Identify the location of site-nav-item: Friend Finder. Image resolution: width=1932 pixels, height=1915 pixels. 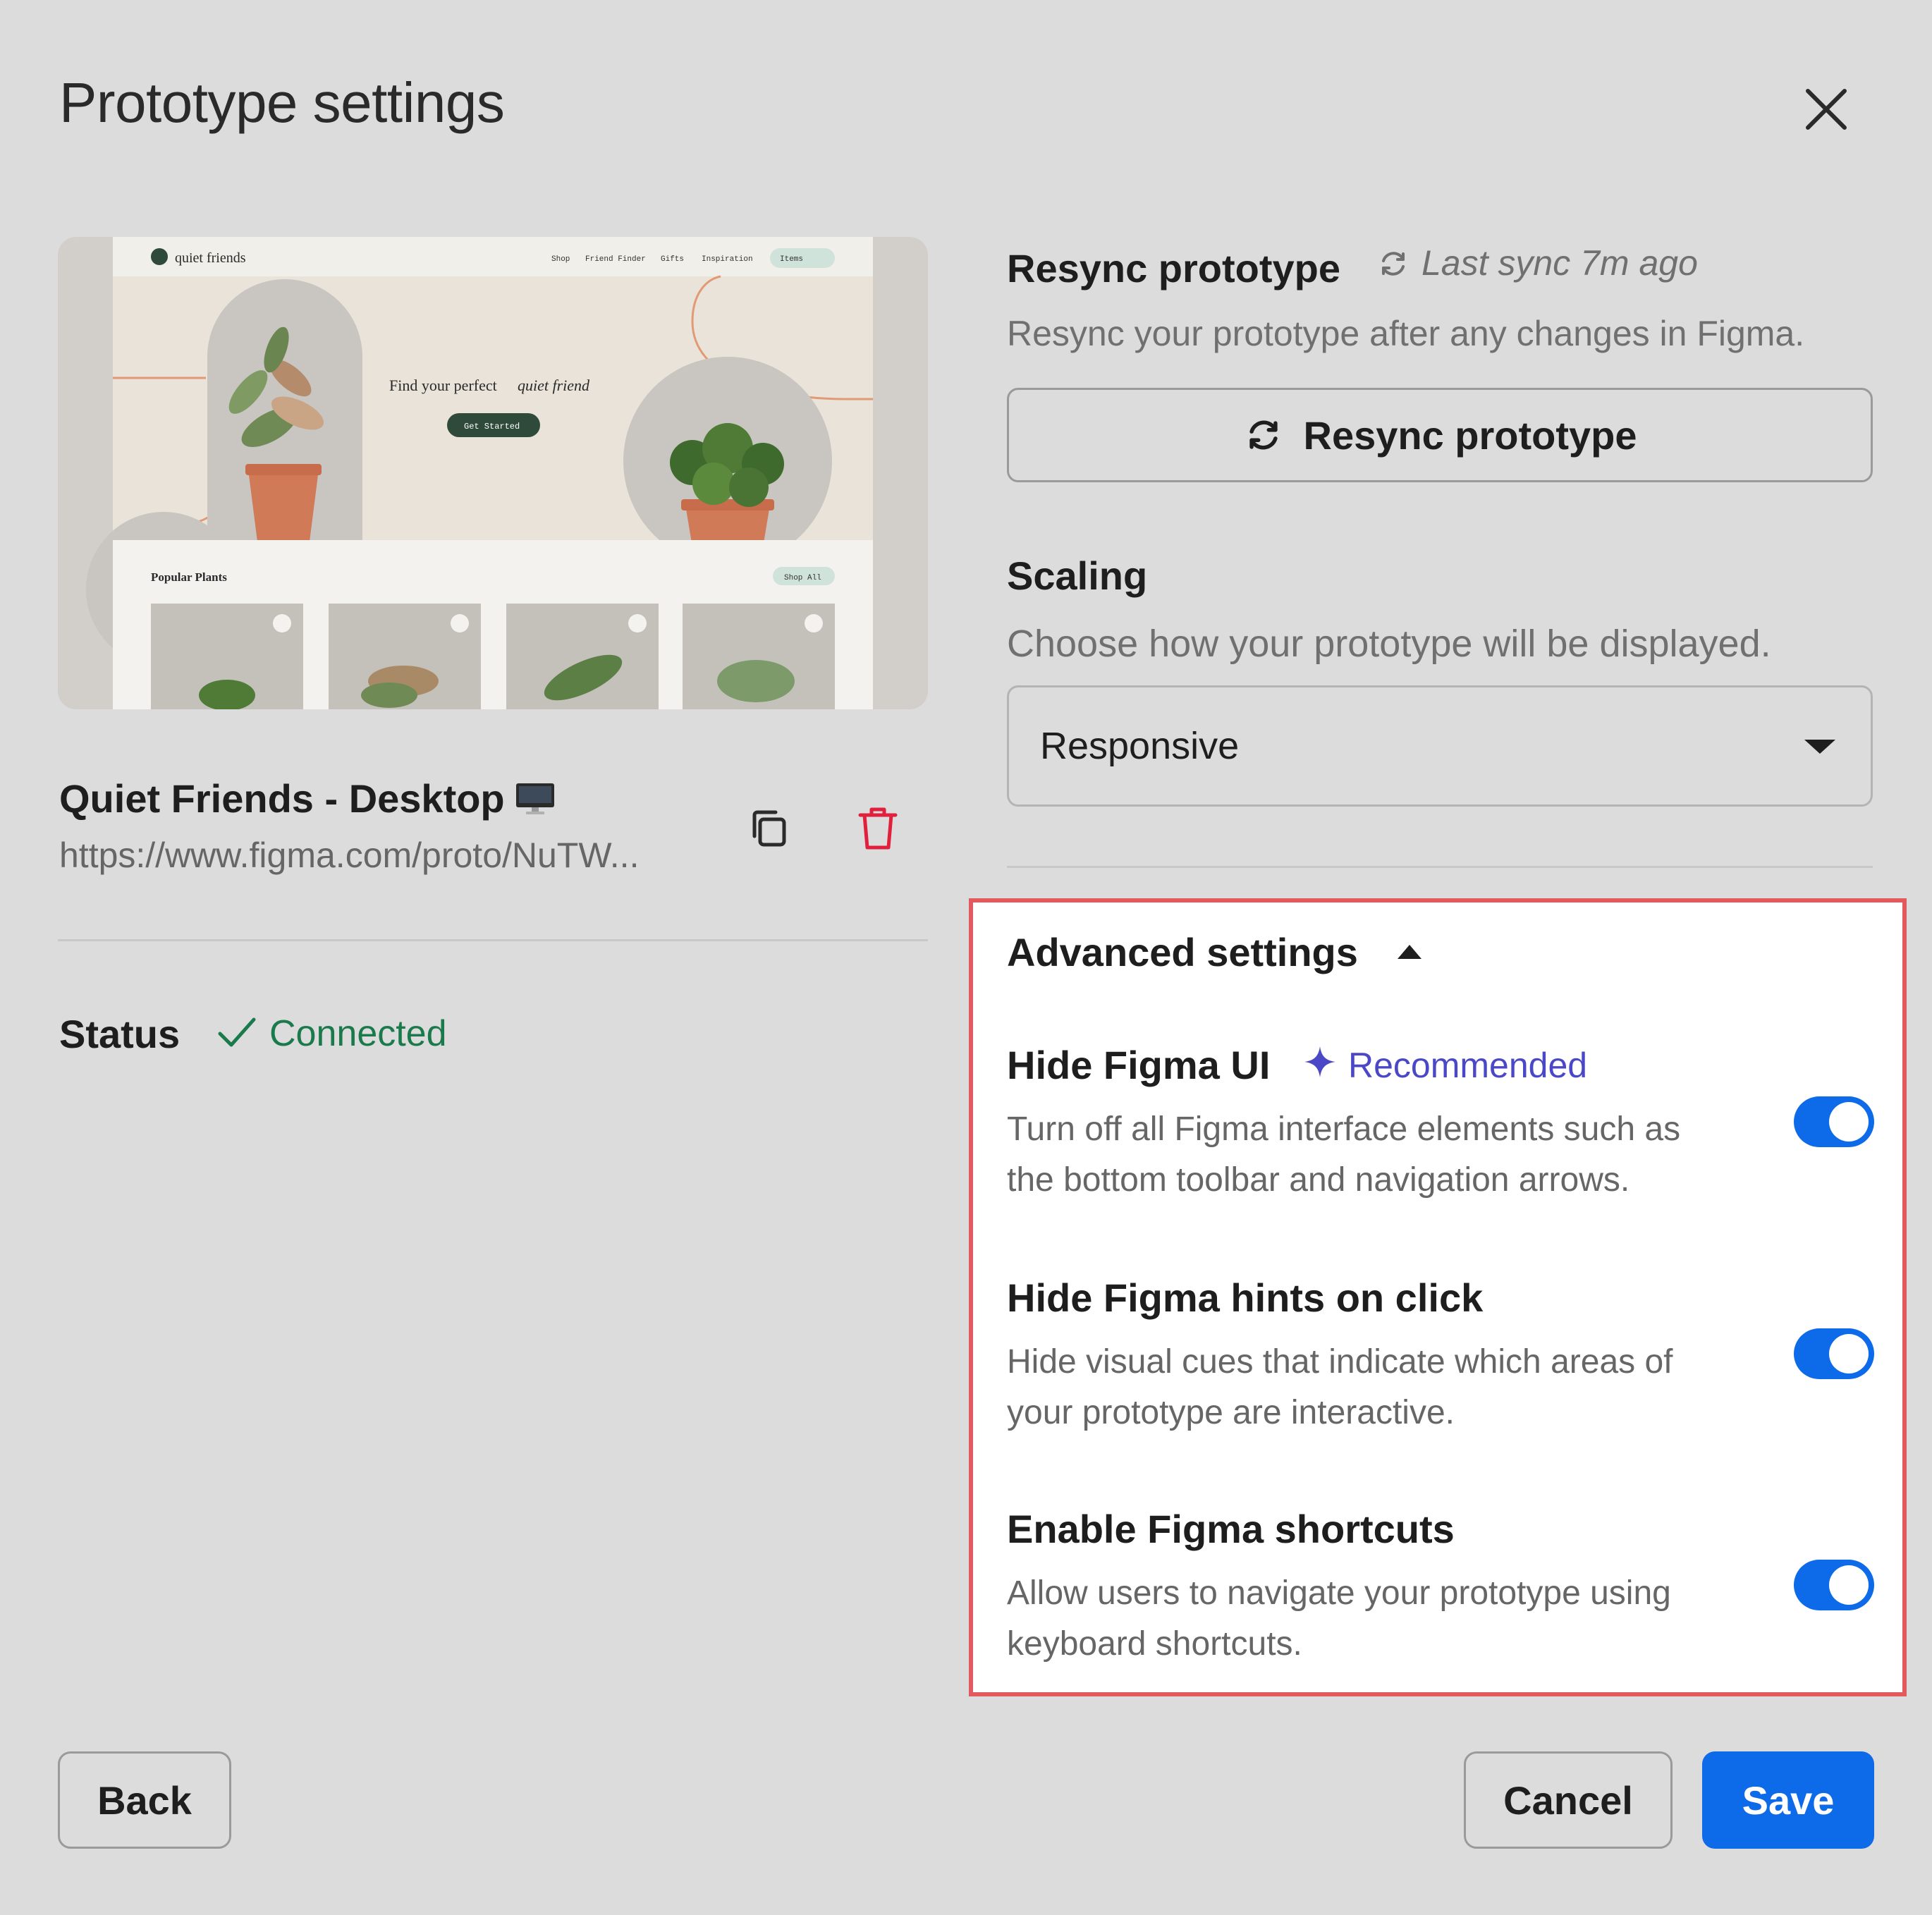
(616, 259).